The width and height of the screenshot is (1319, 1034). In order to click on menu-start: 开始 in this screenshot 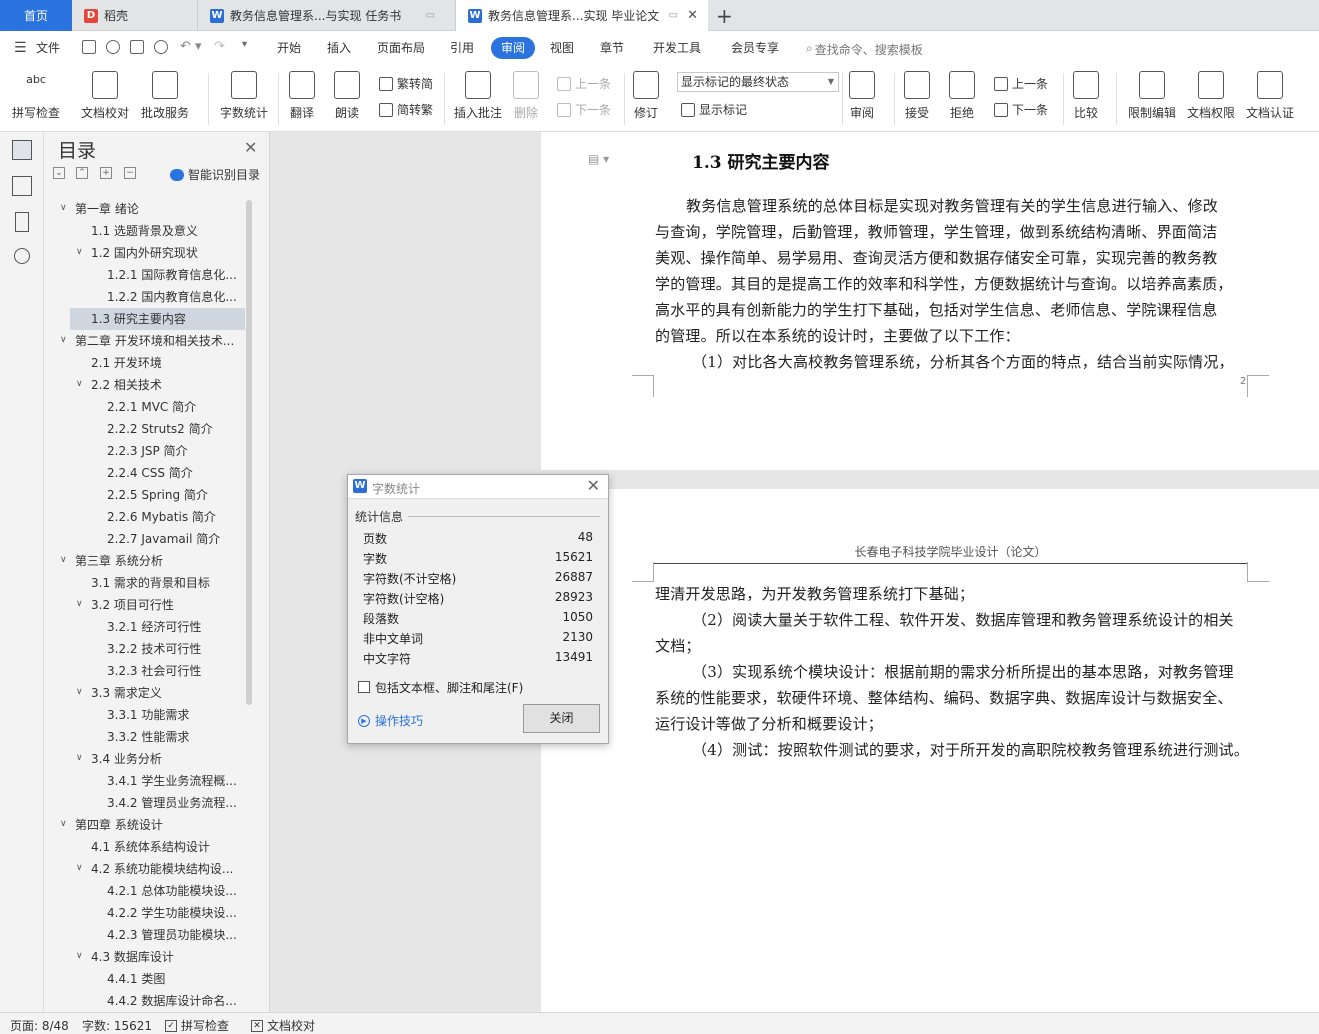, I will do `click(289, 48)`.